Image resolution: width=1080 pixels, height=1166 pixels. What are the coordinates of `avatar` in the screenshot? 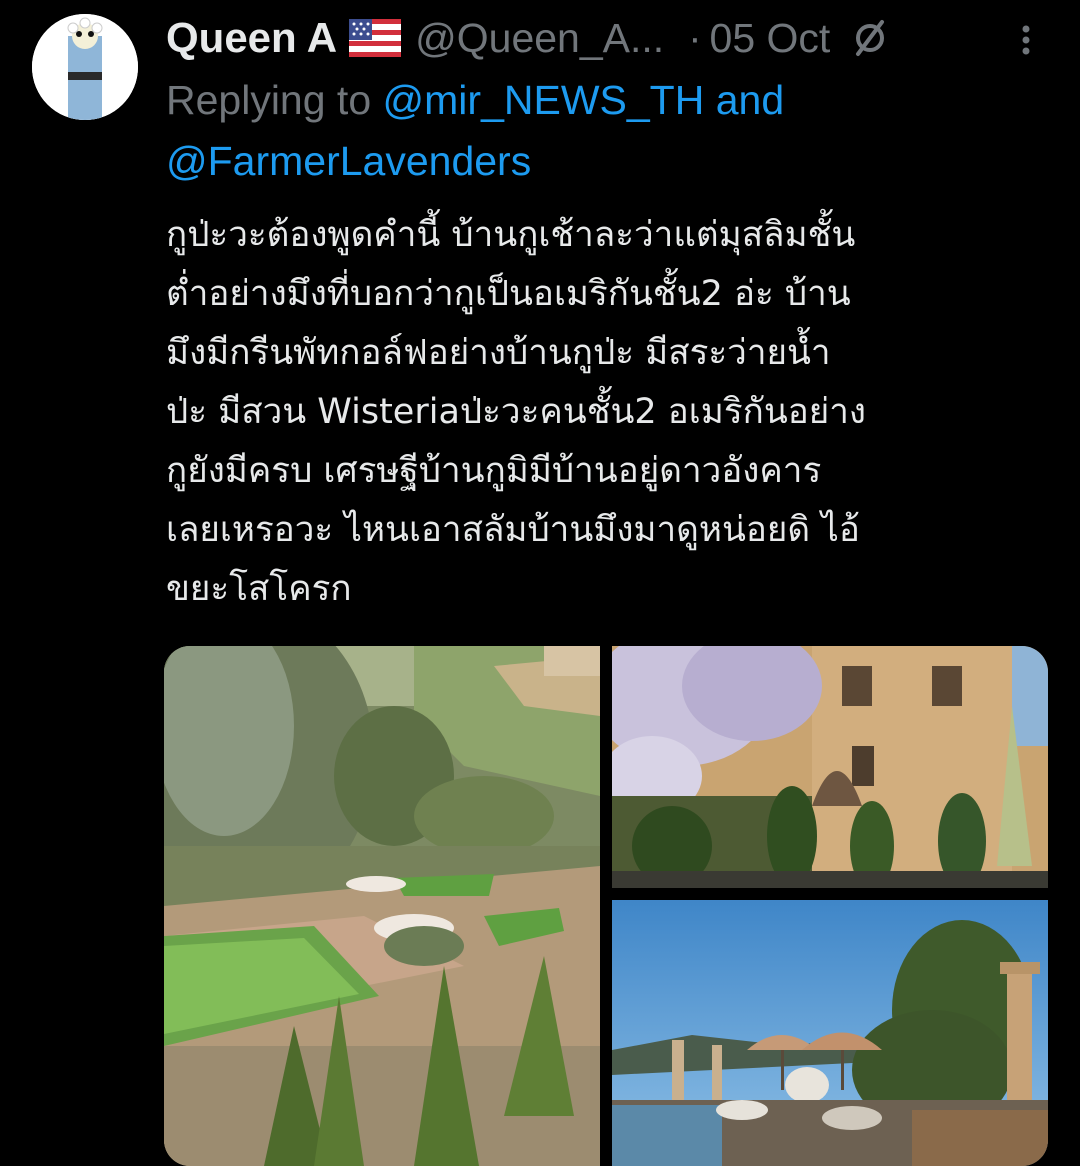 It's located at (85, 67).